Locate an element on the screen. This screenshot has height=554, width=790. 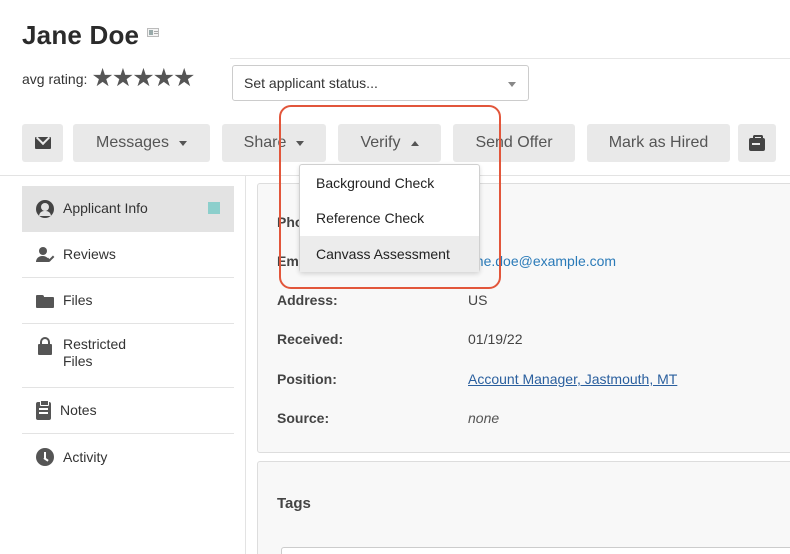
tags-card is located at coordinates (523, 507).